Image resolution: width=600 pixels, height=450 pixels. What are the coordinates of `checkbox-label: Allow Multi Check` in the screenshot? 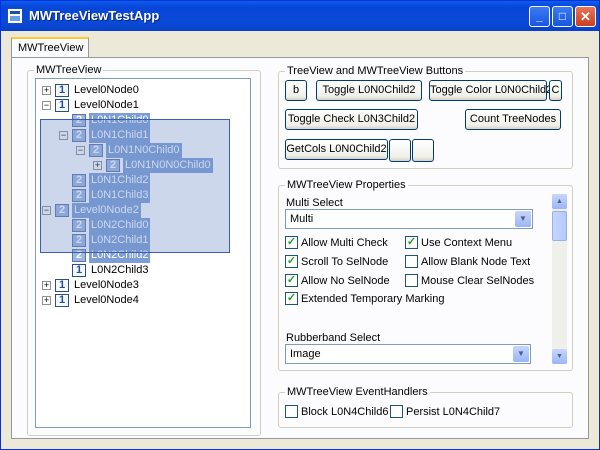 It's located at (344, 243).